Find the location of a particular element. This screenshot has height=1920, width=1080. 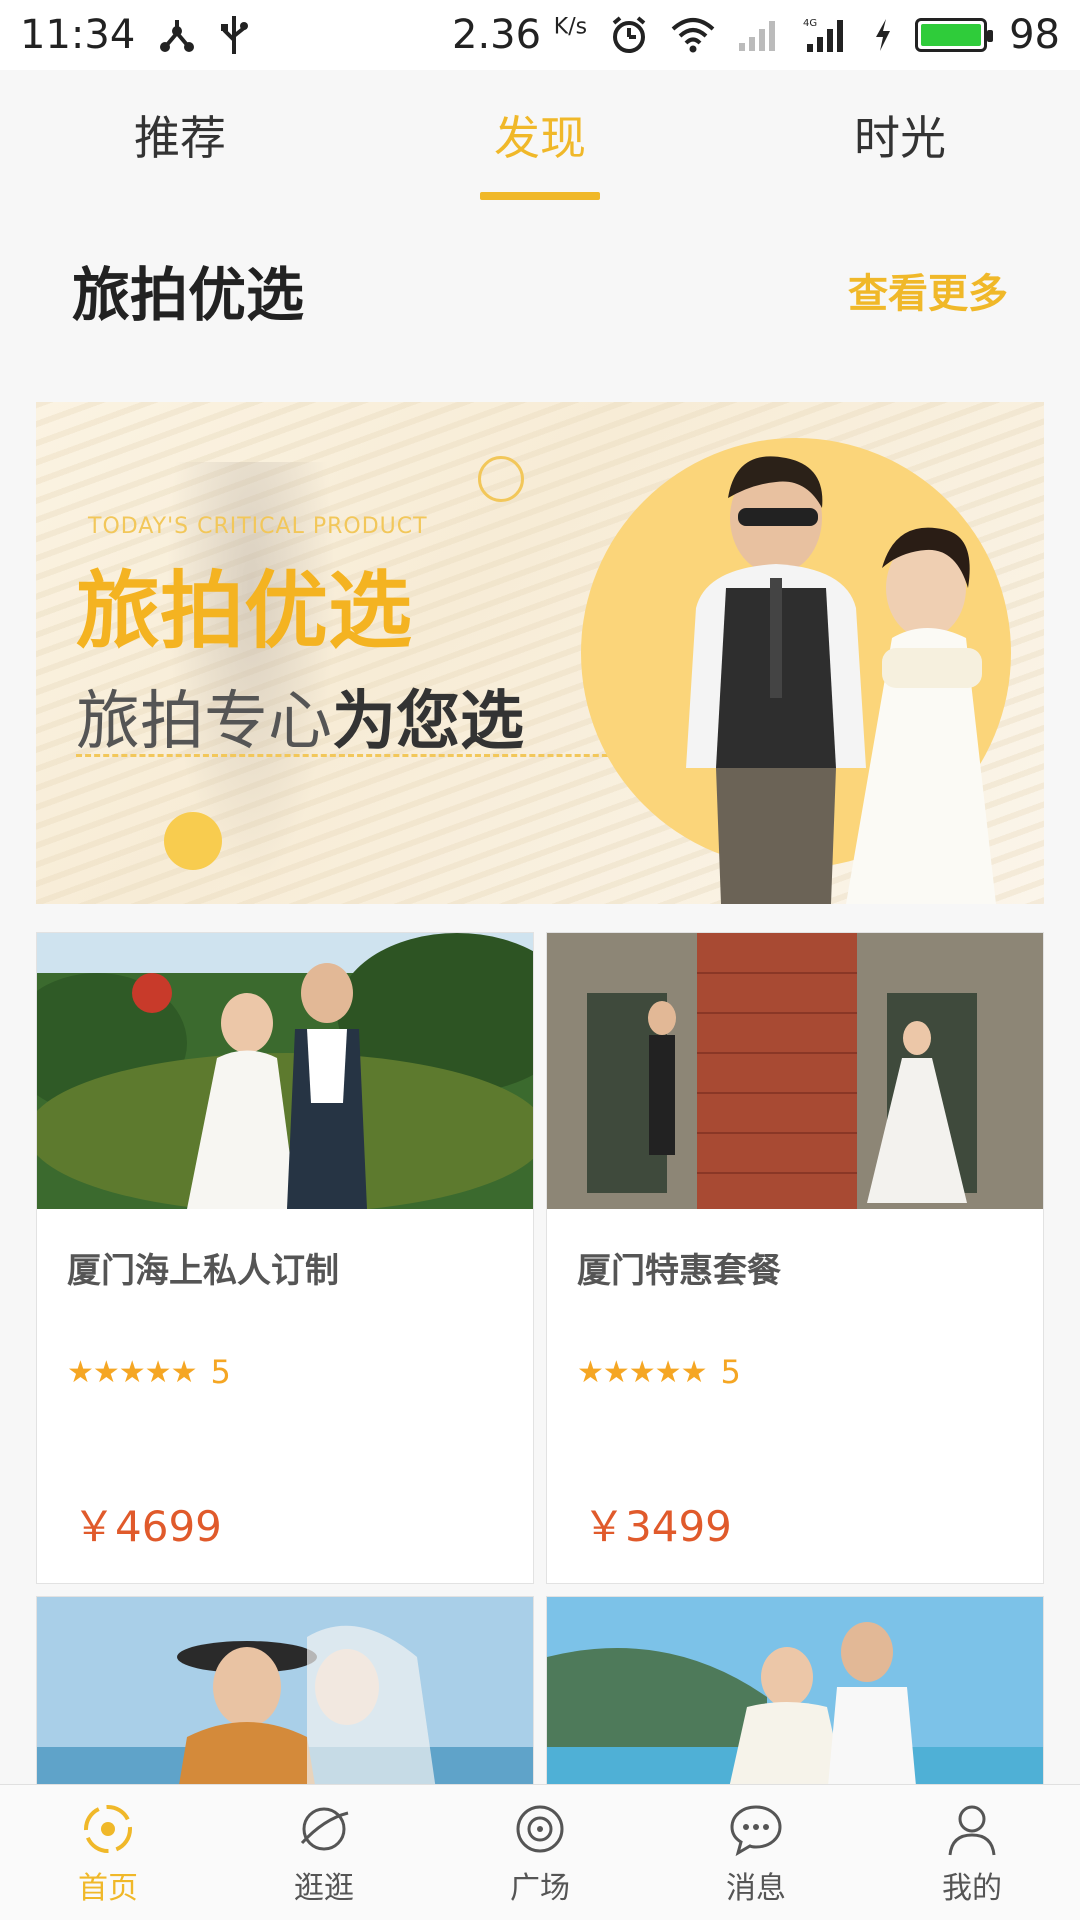

battery-icon is located at coordinates (954, 35).